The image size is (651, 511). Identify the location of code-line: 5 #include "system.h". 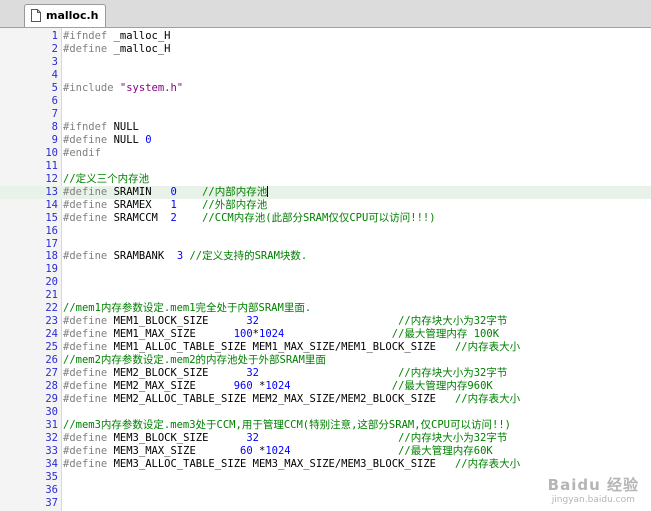
(325, 88).